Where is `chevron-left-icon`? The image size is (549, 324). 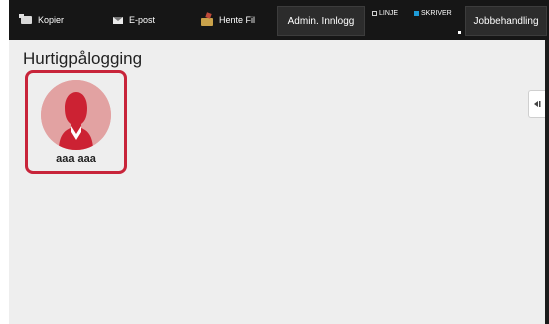 chevron-left-icon is located at coordinates (537, 104).